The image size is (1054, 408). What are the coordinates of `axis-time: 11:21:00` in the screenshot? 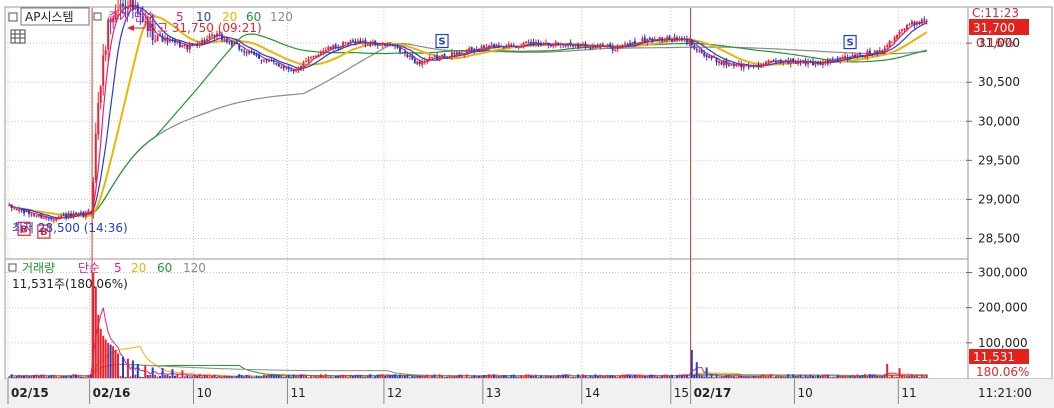 It's located at (1005, 393).